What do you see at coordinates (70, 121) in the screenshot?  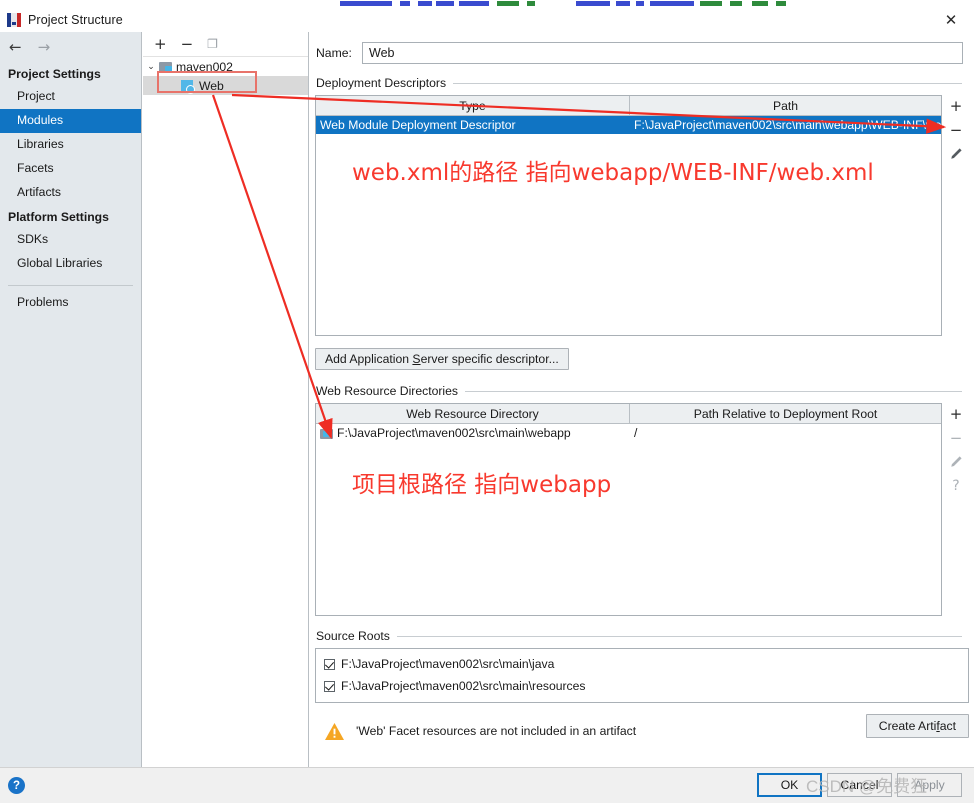 I see `sidebar-item-modules: Modules` at bounding box center [70, 121].